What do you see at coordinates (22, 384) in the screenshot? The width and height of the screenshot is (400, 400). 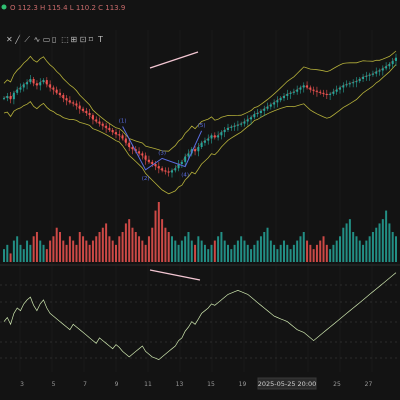 I see `time-tick-label: 3` at bounding box center [22, 384].